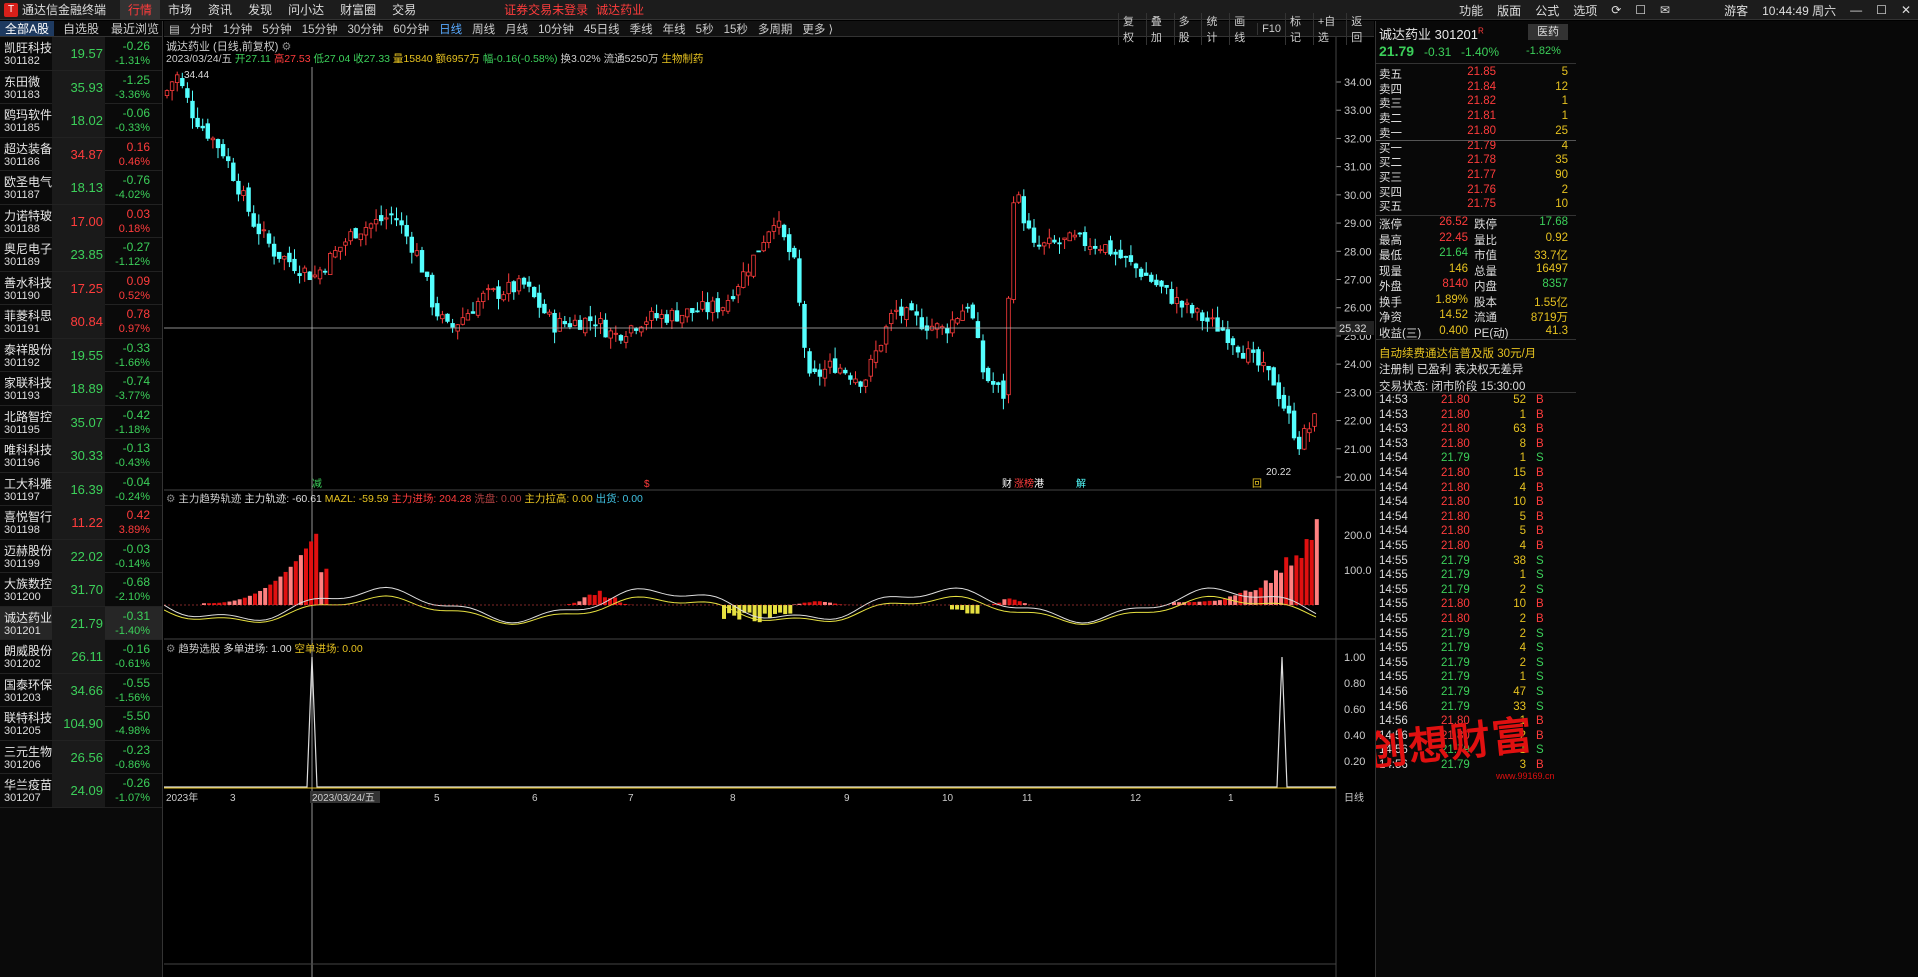 Image resolution: width=1918 pixels, height=977 pixels. What do you see at coordinates (1457, 353) in the screenshot?
I see `ad-banner: 自动续费通达信普及版 30元/月` at bounding box center [1457, 353].